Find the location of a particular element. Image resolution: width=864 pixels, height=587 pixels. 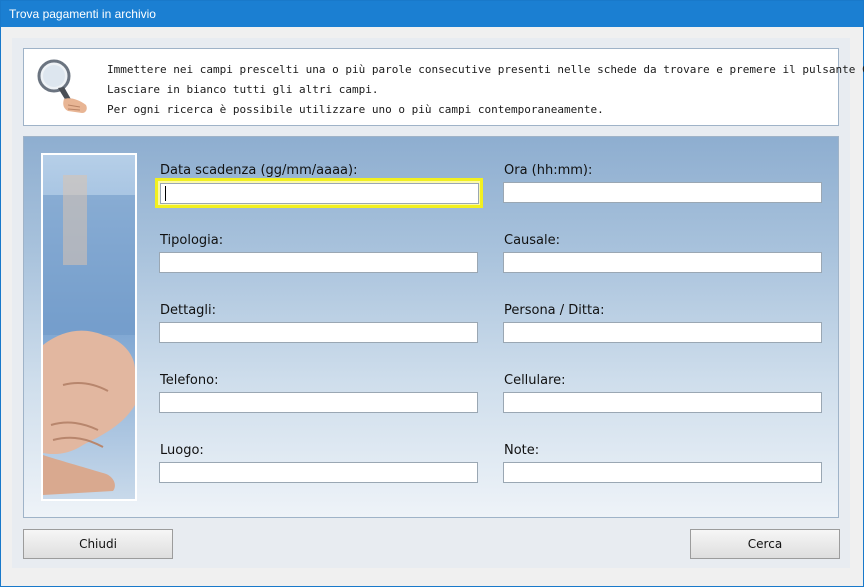

close-button: Chiudi is located at coordinates (98, 544).